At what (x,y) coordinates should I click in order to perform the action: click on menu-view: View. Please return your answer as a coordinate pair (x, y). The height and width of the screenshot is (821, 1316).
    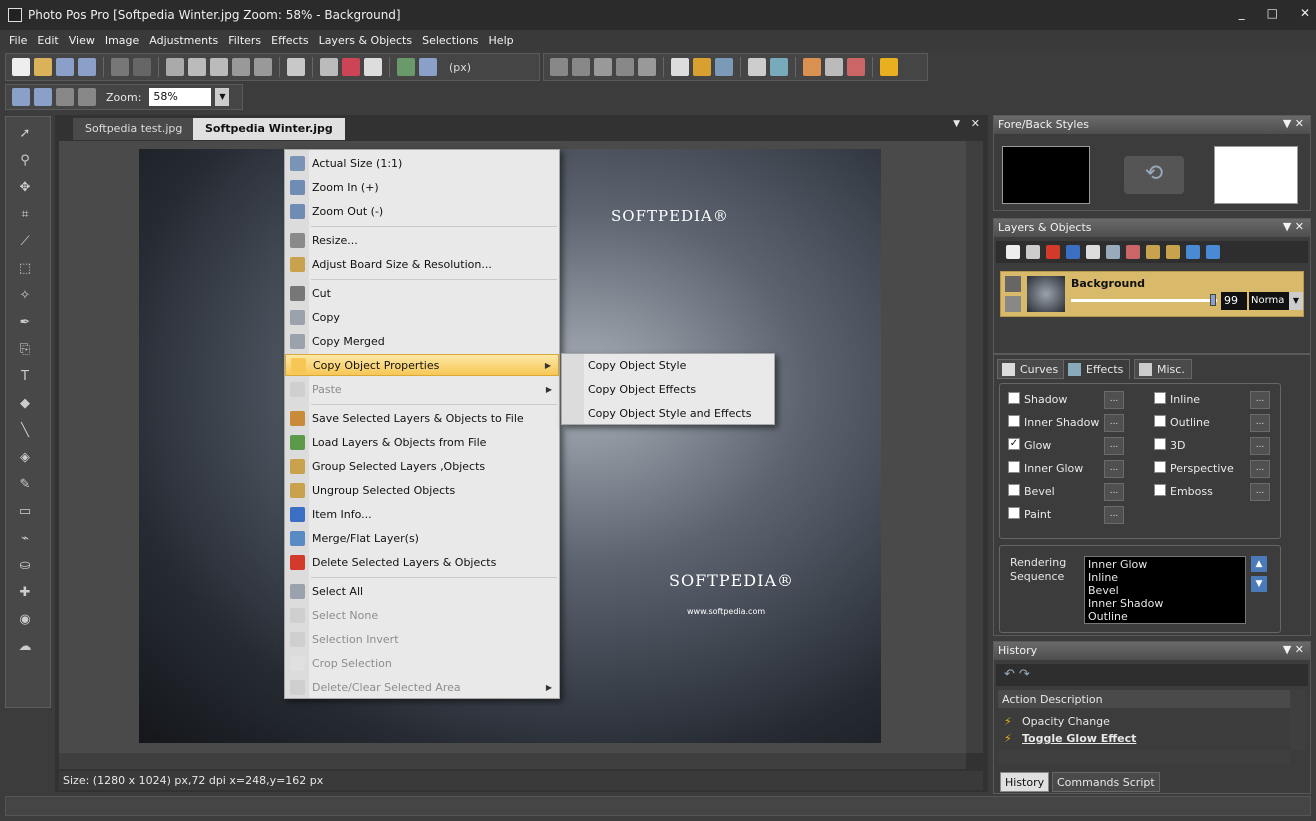
    Looking at the image, I should click on (82, 40).